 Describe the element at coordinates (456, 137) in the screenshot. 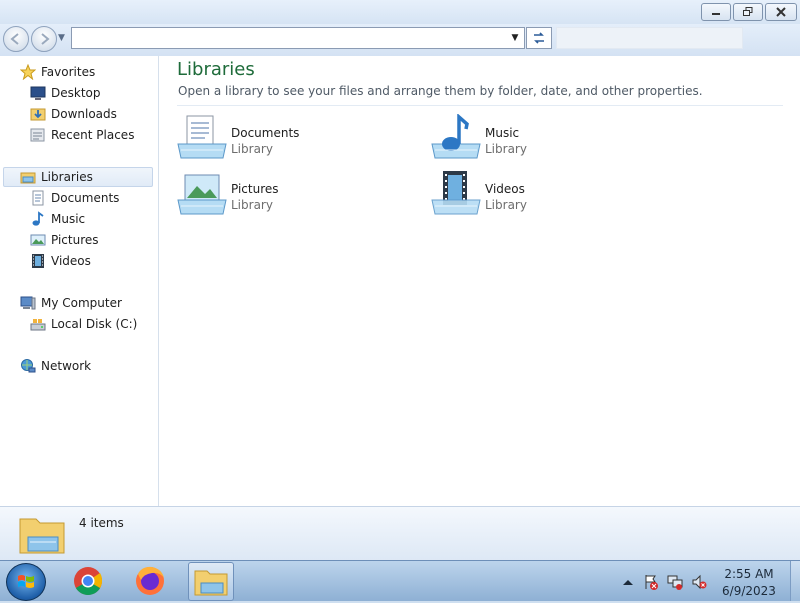

I see `music-library-icon` at that location.